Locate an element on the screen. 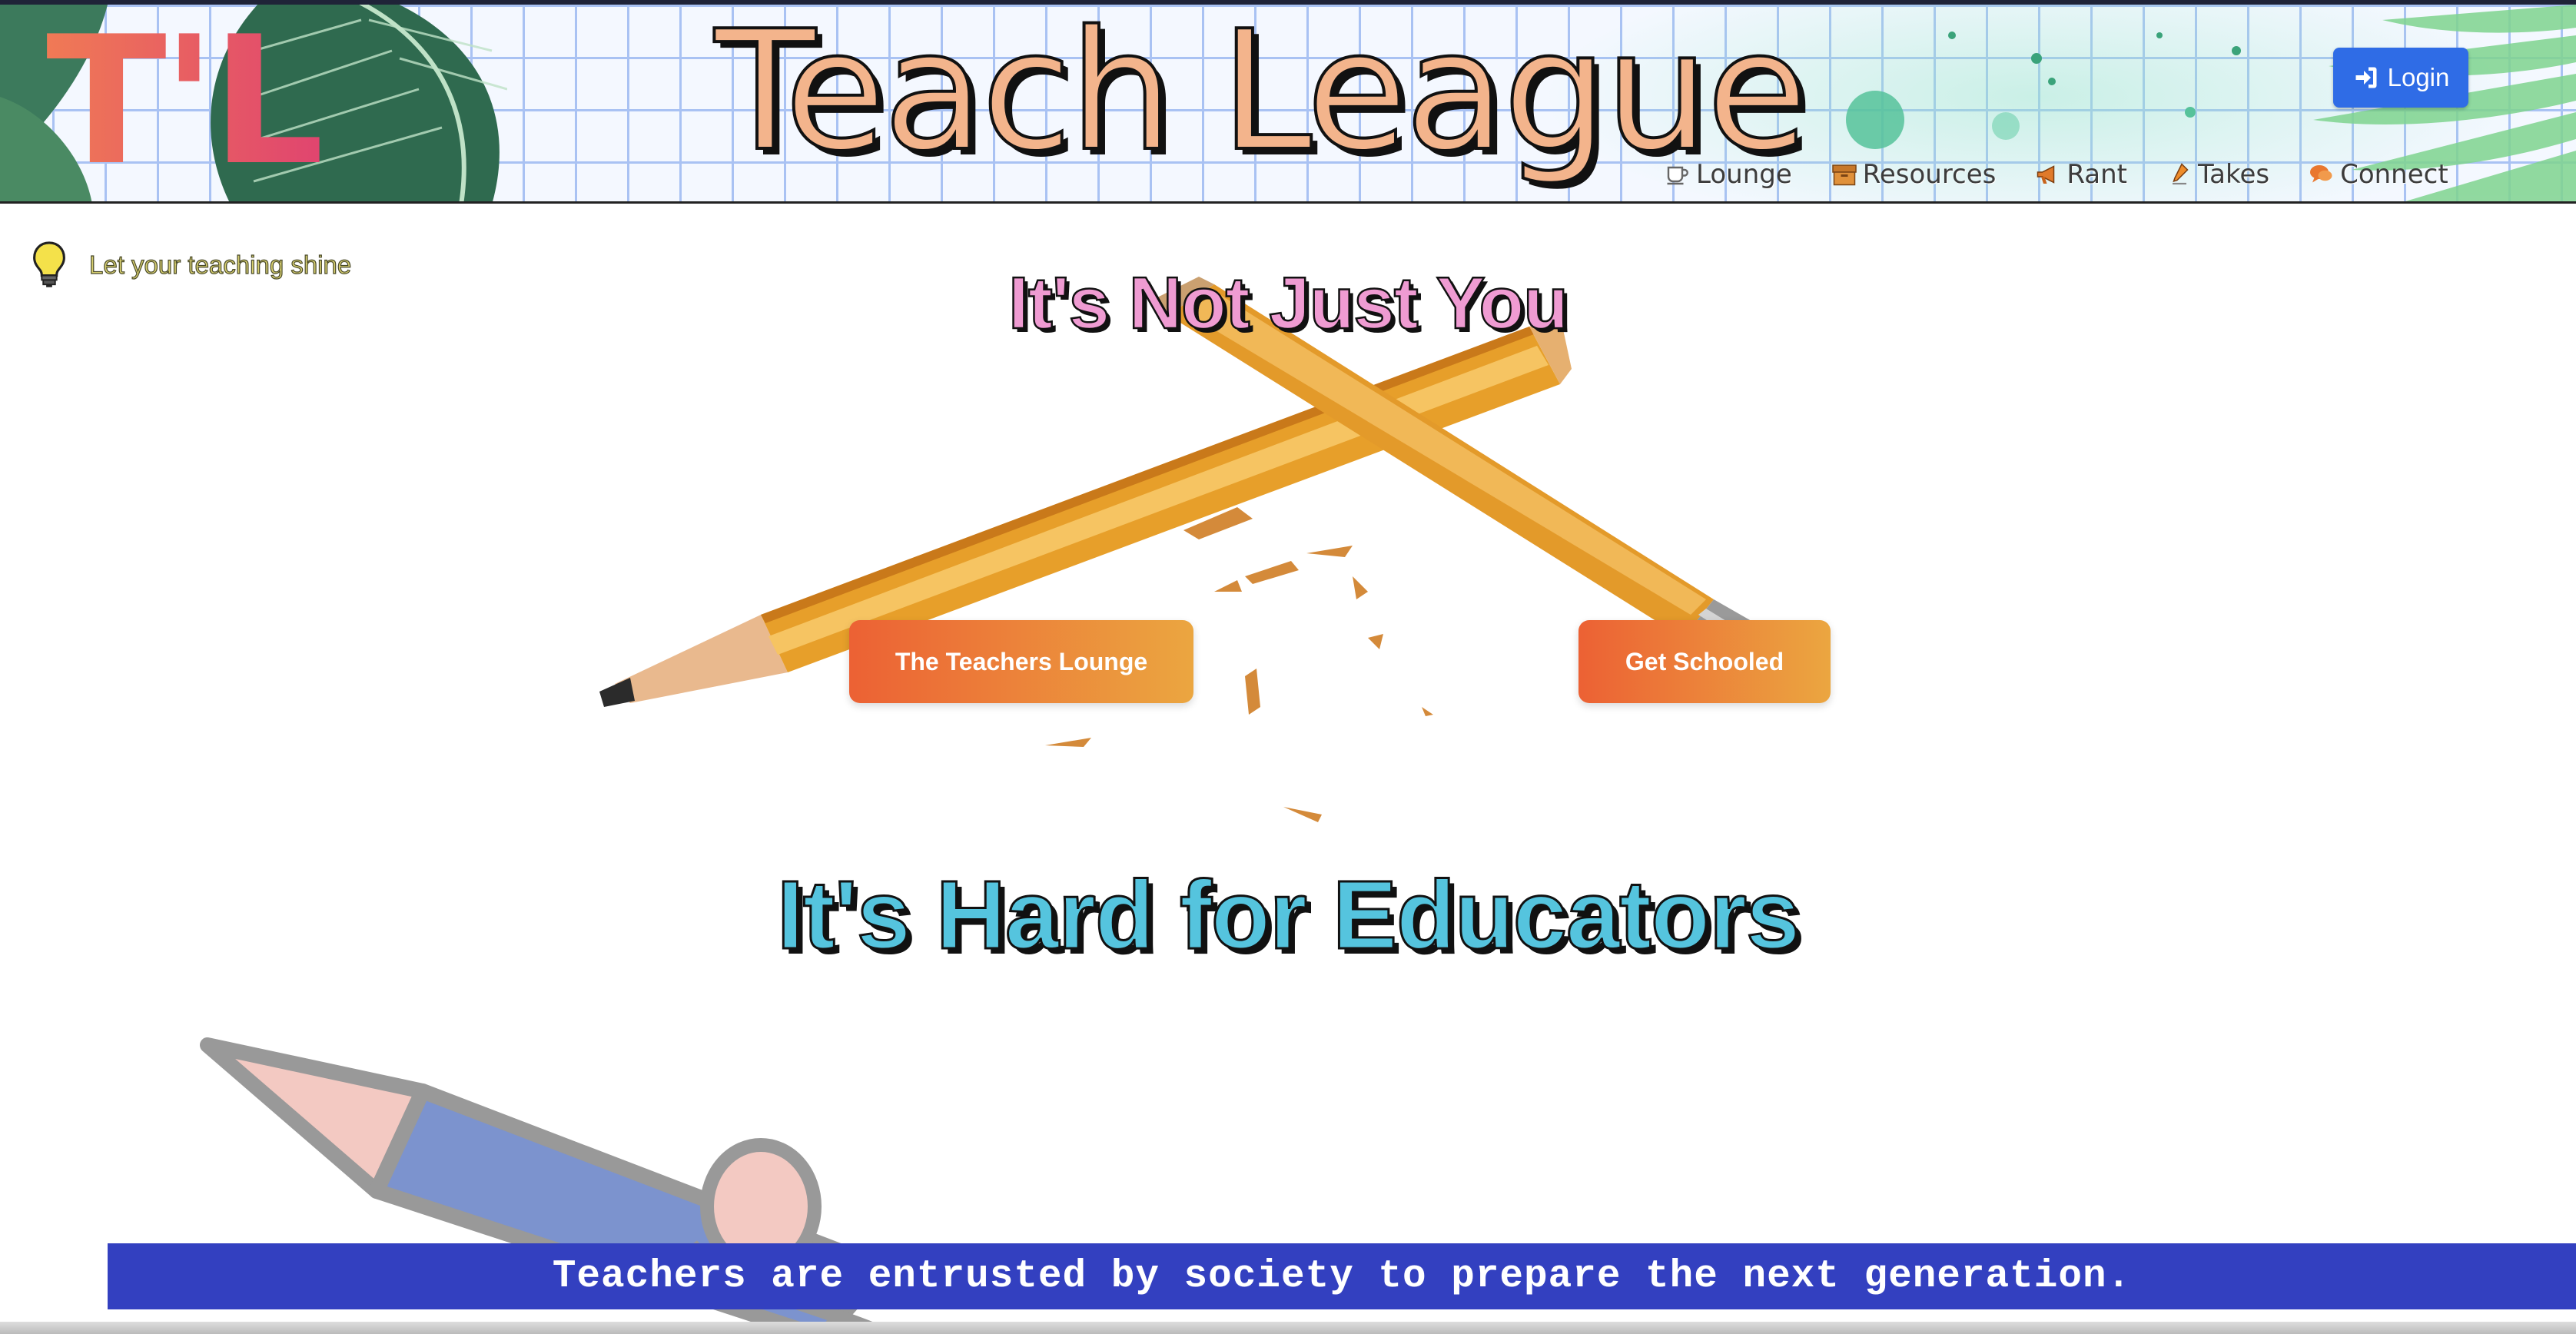  nav-item-lounge: Lounge is located at coordinates (1728, 175).